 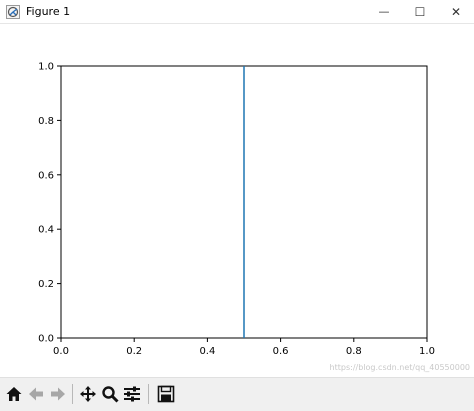 I want to click on y-tick-label: 1.0, so click(x=46, y=67).